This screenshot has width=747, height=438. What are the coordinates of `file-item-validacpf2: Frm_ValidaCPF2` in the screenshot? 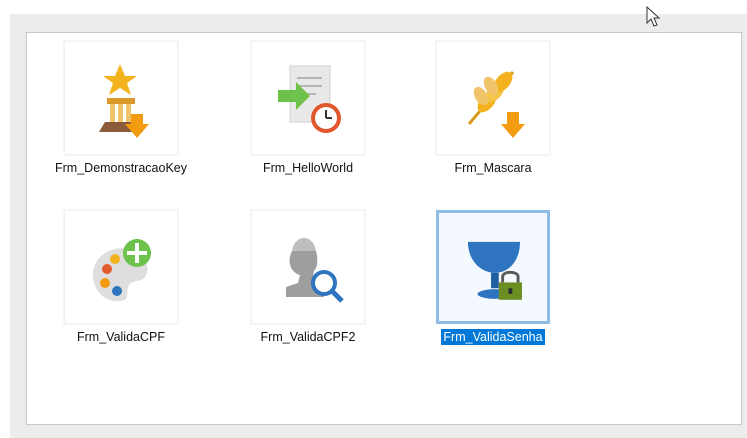 It's located at (308, 285).